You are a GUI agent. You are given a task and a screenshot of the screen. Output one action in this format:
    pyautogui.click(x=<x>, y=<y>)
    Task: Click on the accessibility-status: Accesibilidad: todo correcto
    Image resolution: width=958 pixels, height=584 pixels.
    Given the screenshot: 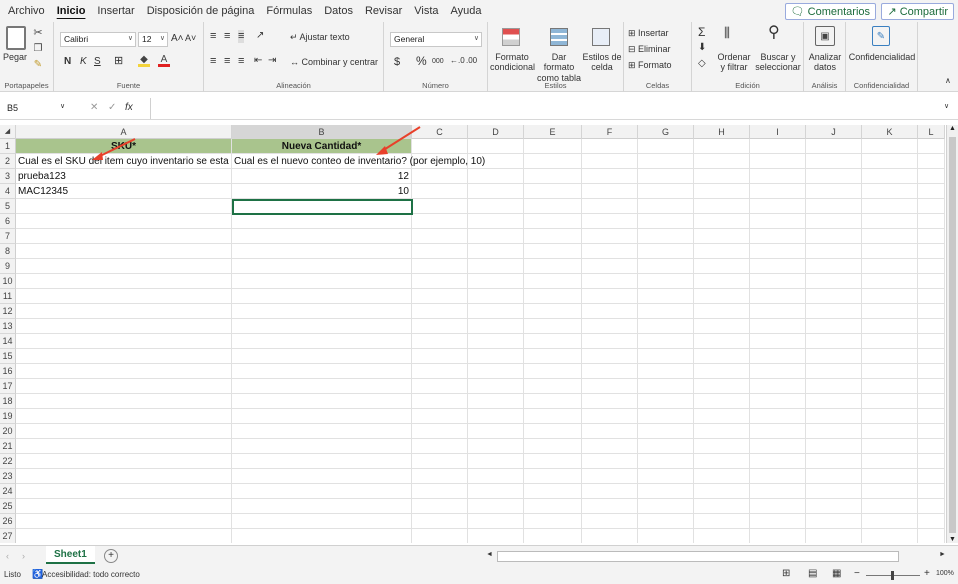 What is the action you would take?
    pyautogui.click(x=91, y=574)
    